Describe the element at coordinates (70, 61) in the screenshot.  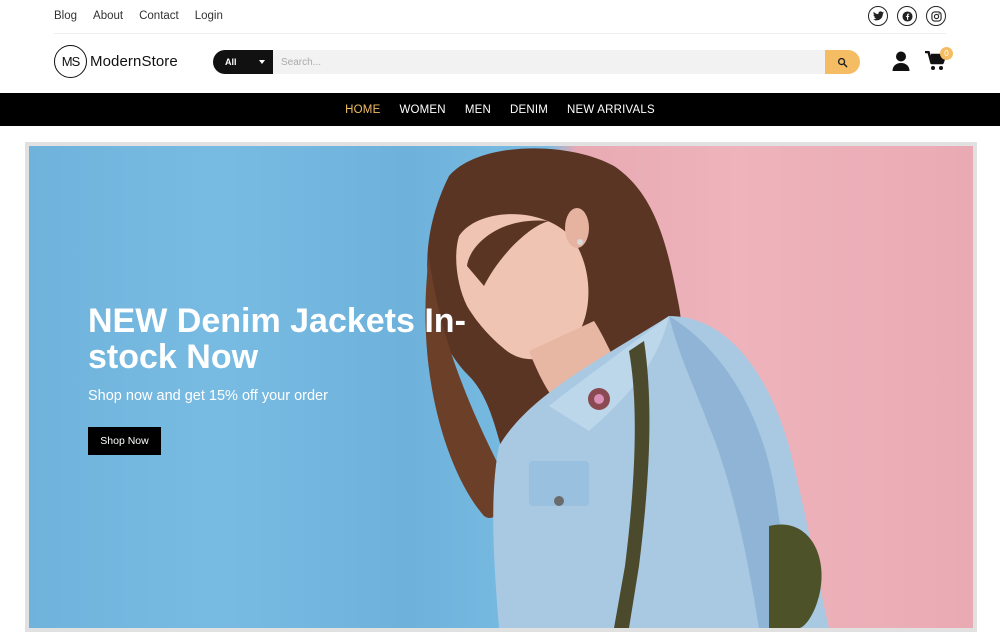
I see `logo-mark: MS` at that location.